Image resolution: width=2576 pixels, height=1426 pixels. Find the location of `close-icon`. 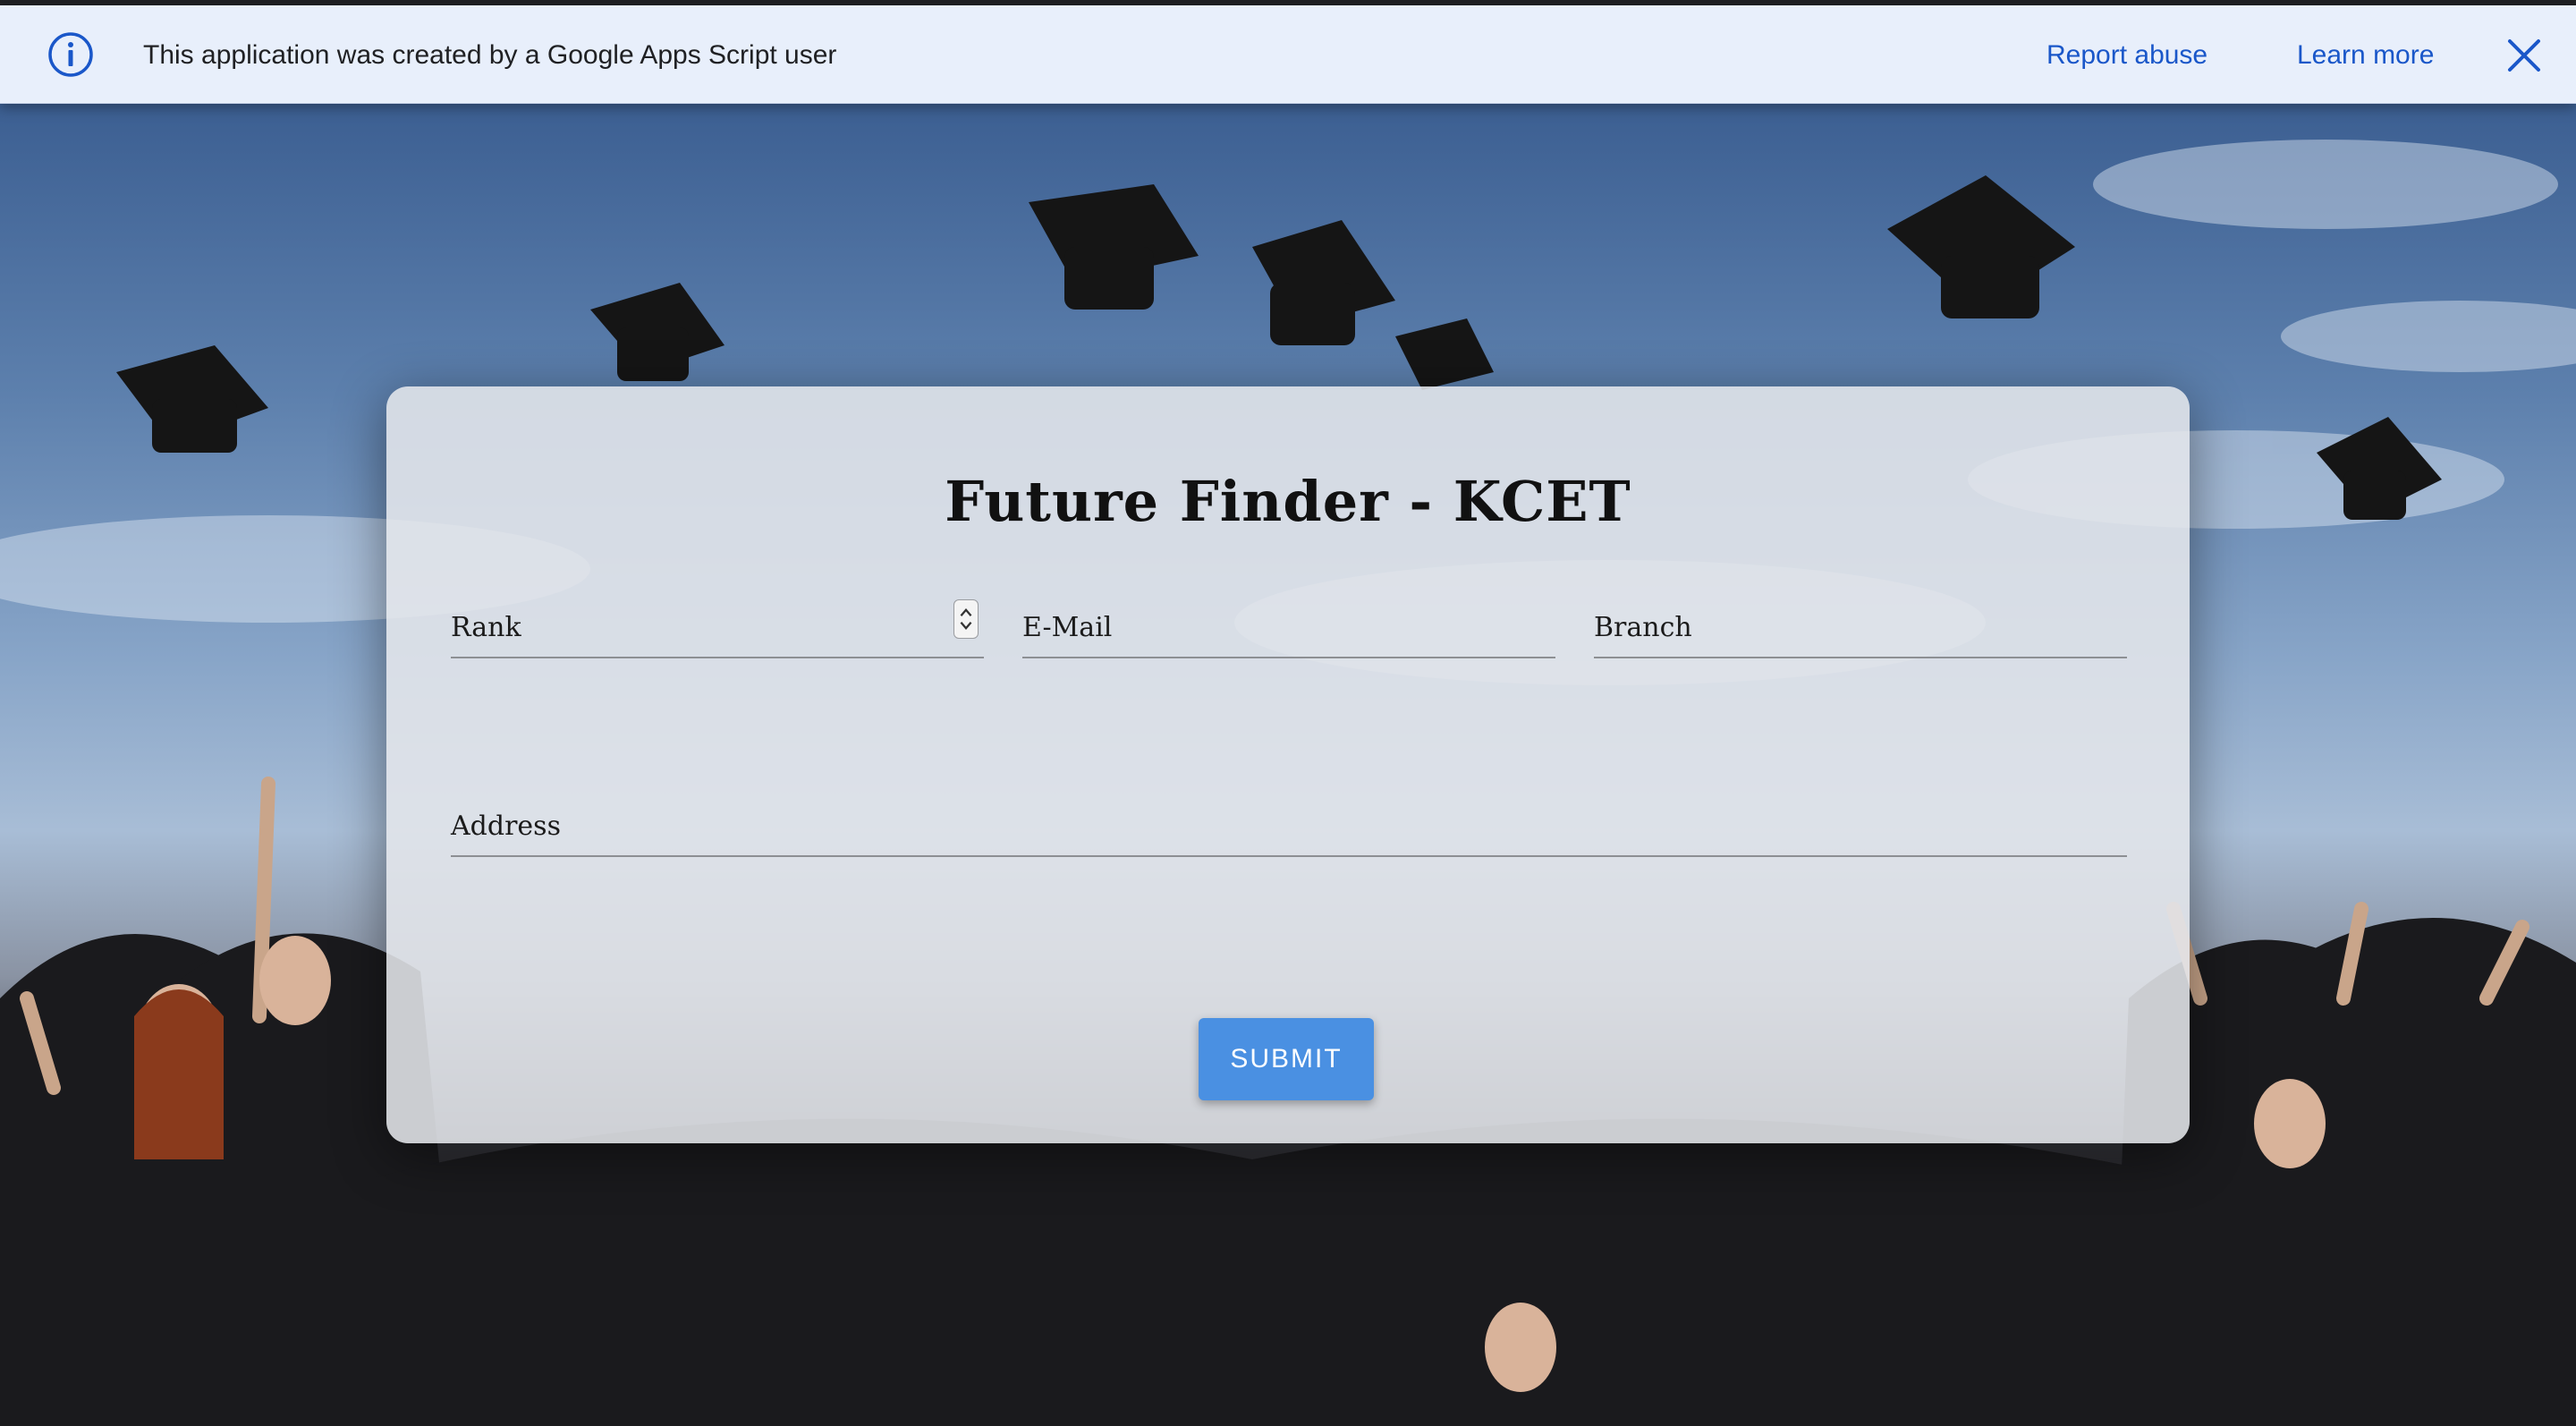

close-icon is located at coordinates (2524, 56).